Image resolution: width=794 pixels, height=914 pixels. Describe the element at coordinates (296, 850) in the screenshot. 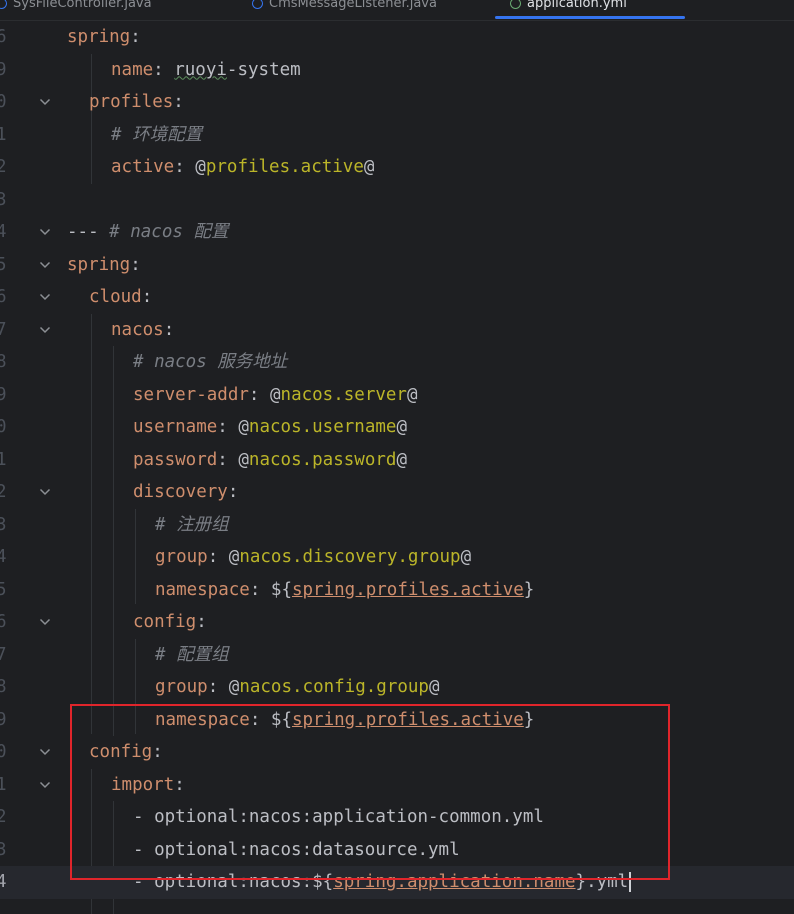

I see `line-code: - optional:nacos:datasource.yml` at that location.